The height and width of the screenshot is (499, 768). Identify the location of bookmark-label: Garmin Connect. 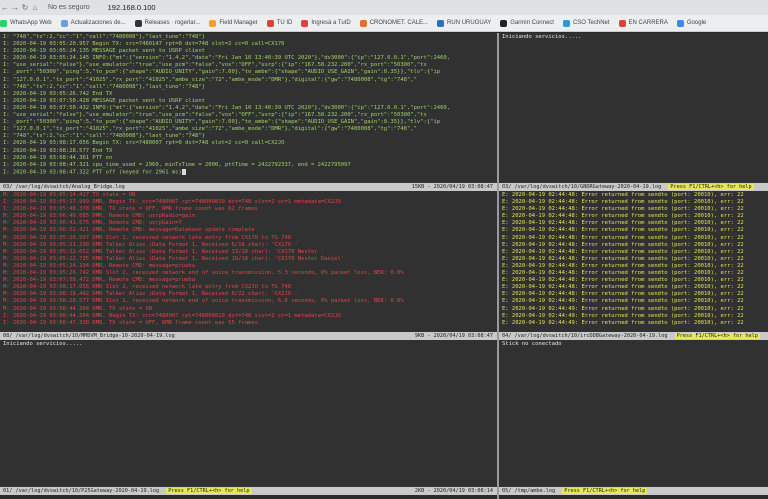
(532, 23).